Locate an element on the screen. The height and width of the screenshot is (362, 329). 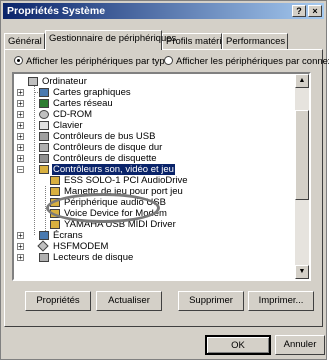
tree-item-label: Contrôleurs de disque dur is located at coordinates (108, 147).